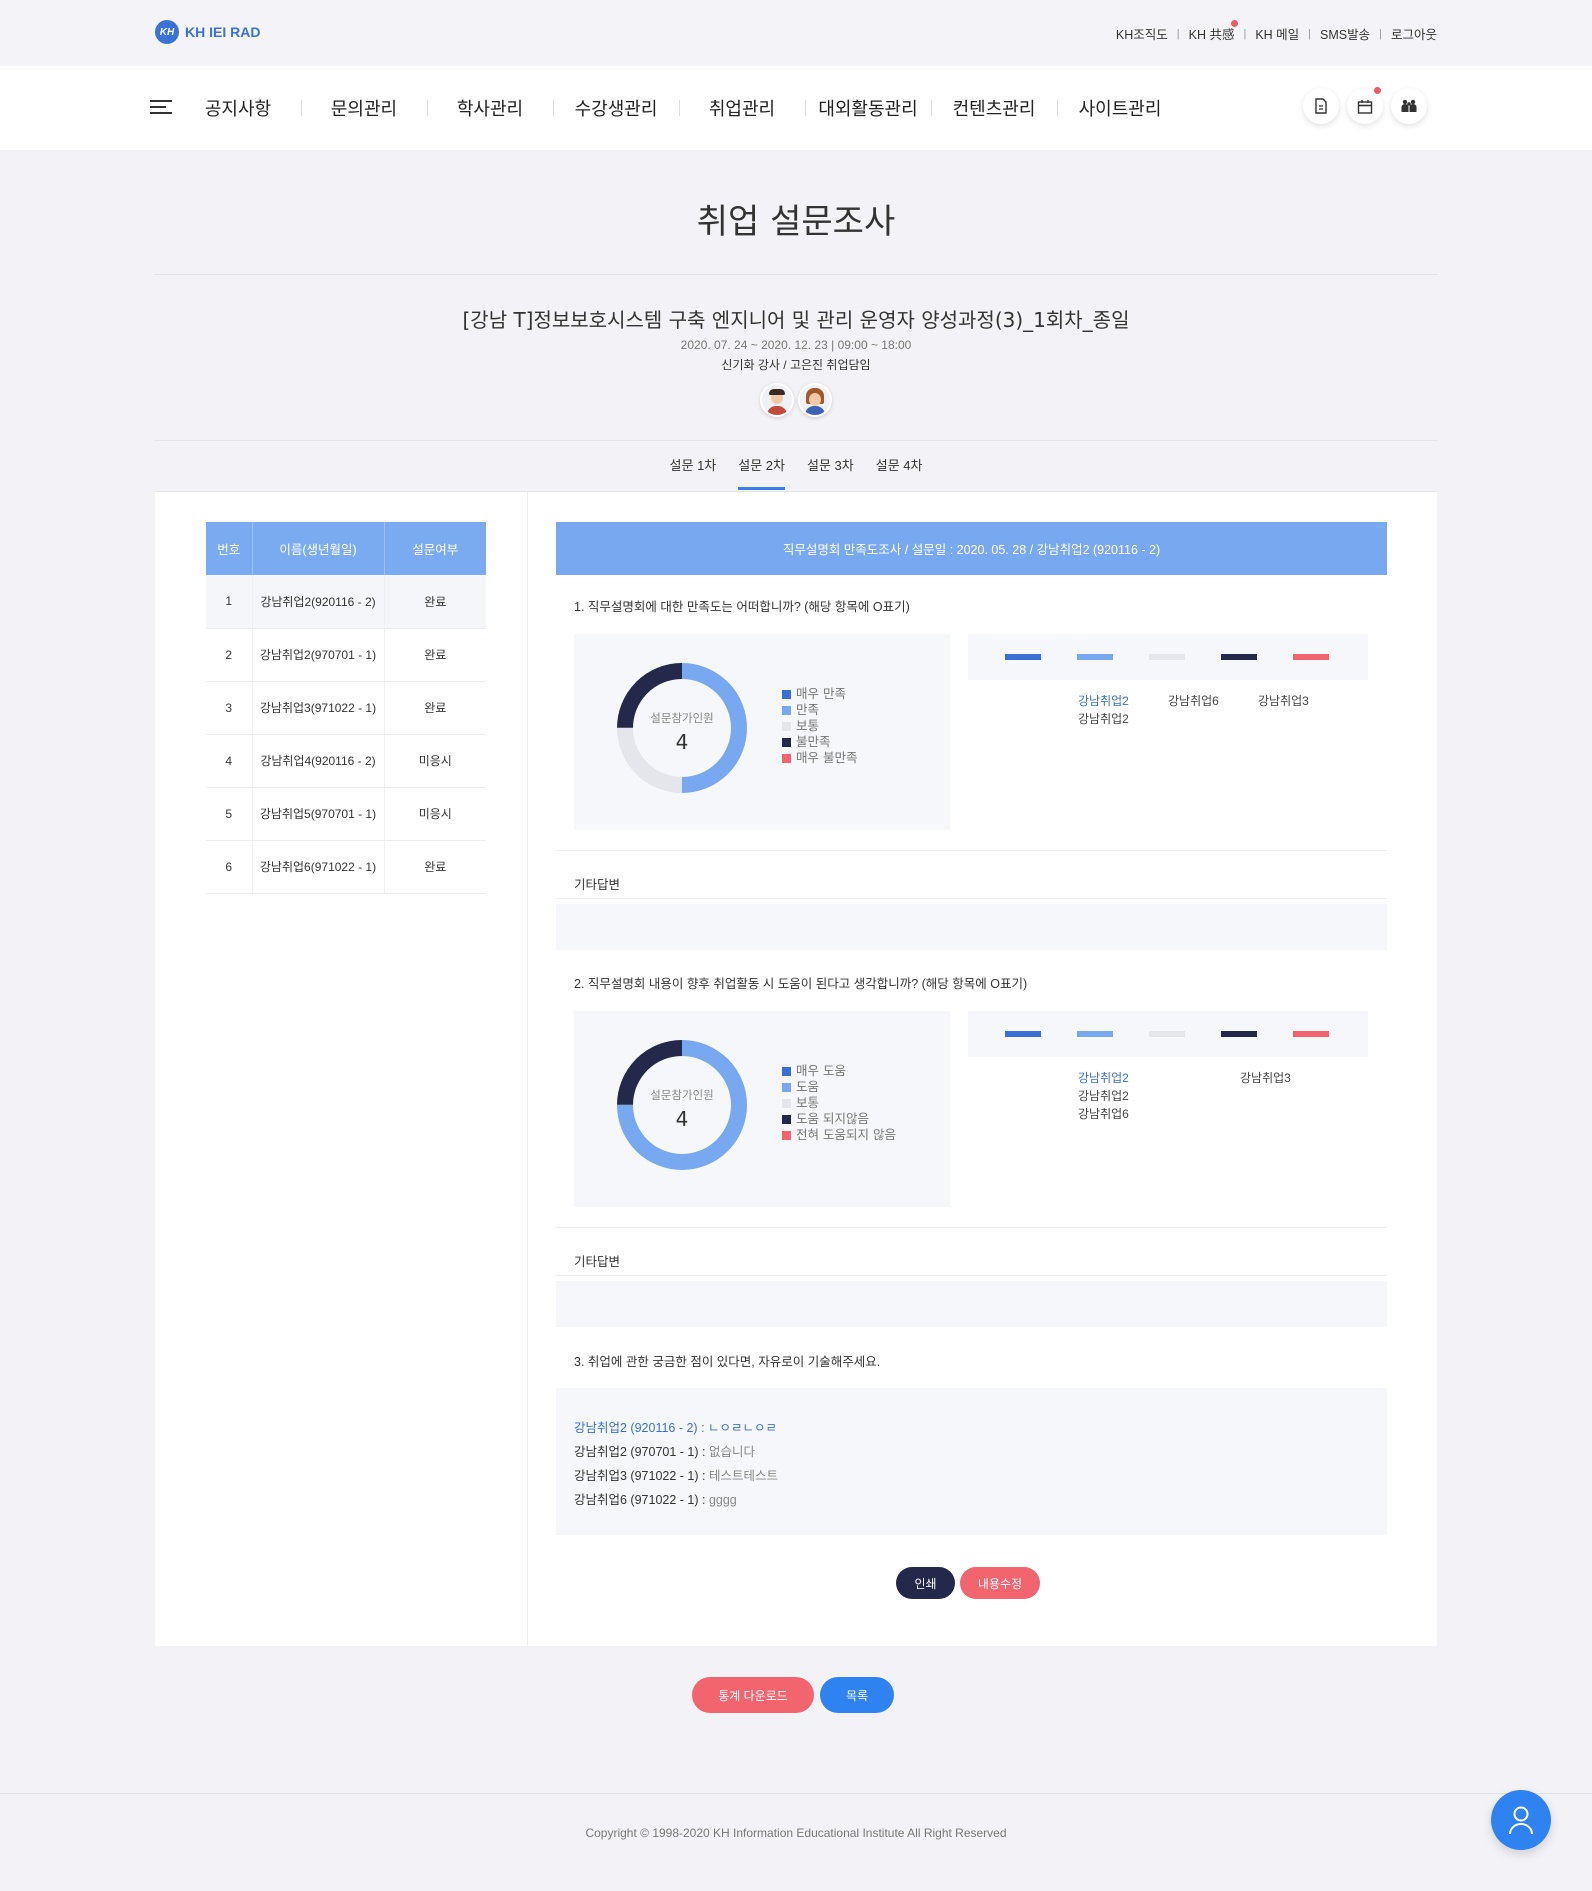 The image size is (1592, 1891). I want to click on q2-legend: 매우 도움 도움 보통 도움 되지않음 전혀 도움되지 않음, so click(839, 1103).